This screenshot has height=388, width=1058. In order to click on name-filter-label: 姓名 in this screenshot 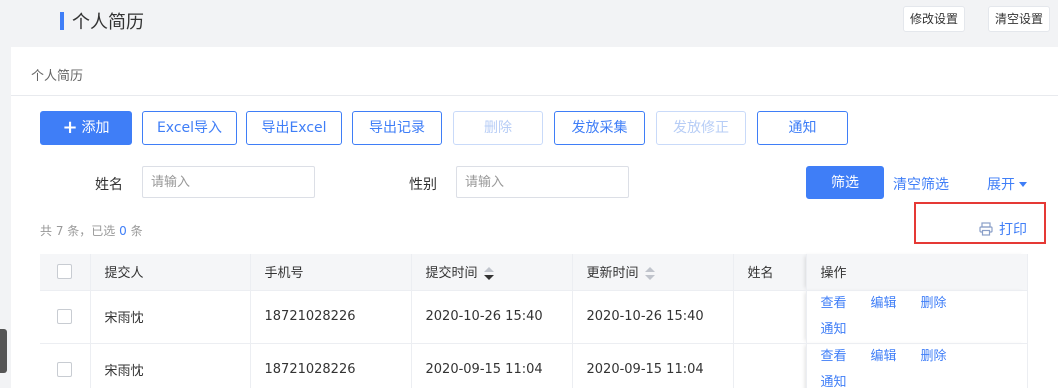, I will do `click(109, 185)`.